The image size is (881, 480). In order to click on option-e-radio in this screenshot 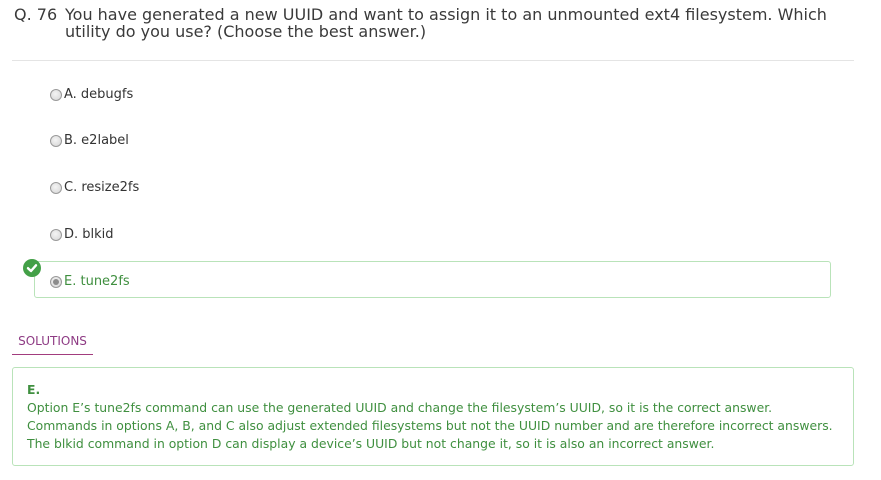, I will do `click(56, 281)`.